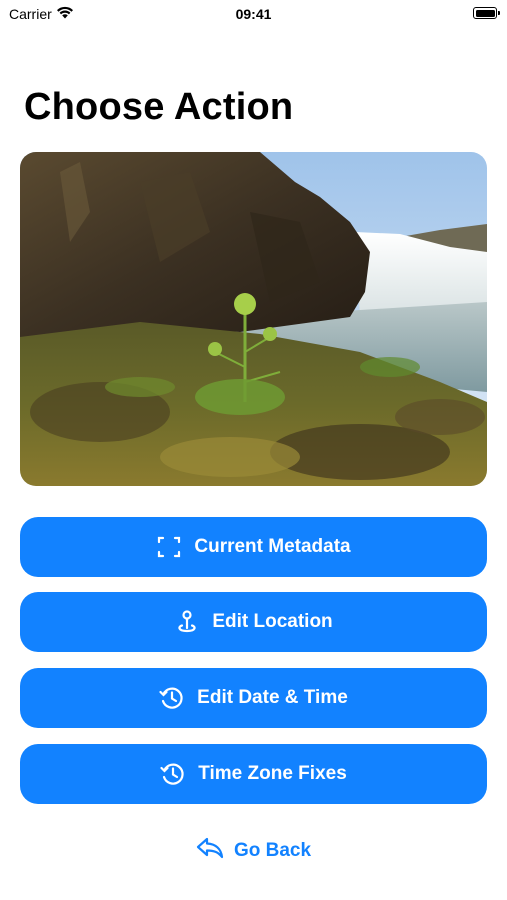  I want to click on edit-location-label: Edit Location, so click(272, 621).